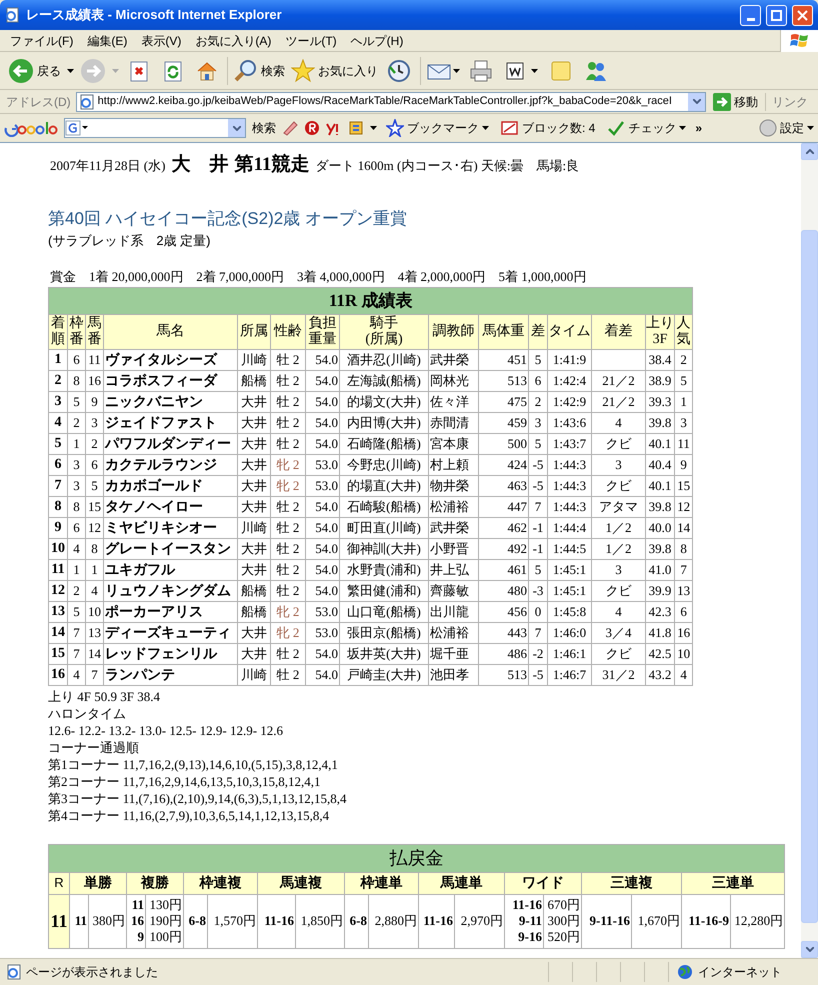 The height and width of the screenshot is (985, 818). I want to click on minimize-button, so click(750, 15).